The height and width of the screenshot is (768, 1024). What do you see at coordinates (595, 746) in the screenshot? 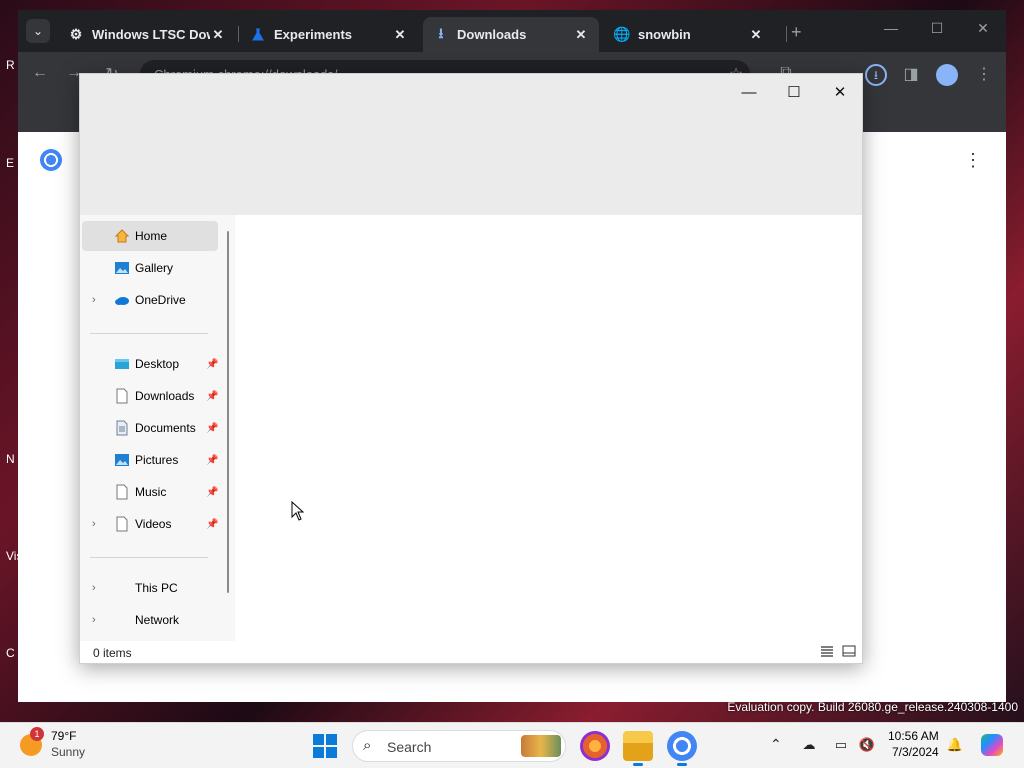
I see `firefox-icon` at bounding box center [595, 746].